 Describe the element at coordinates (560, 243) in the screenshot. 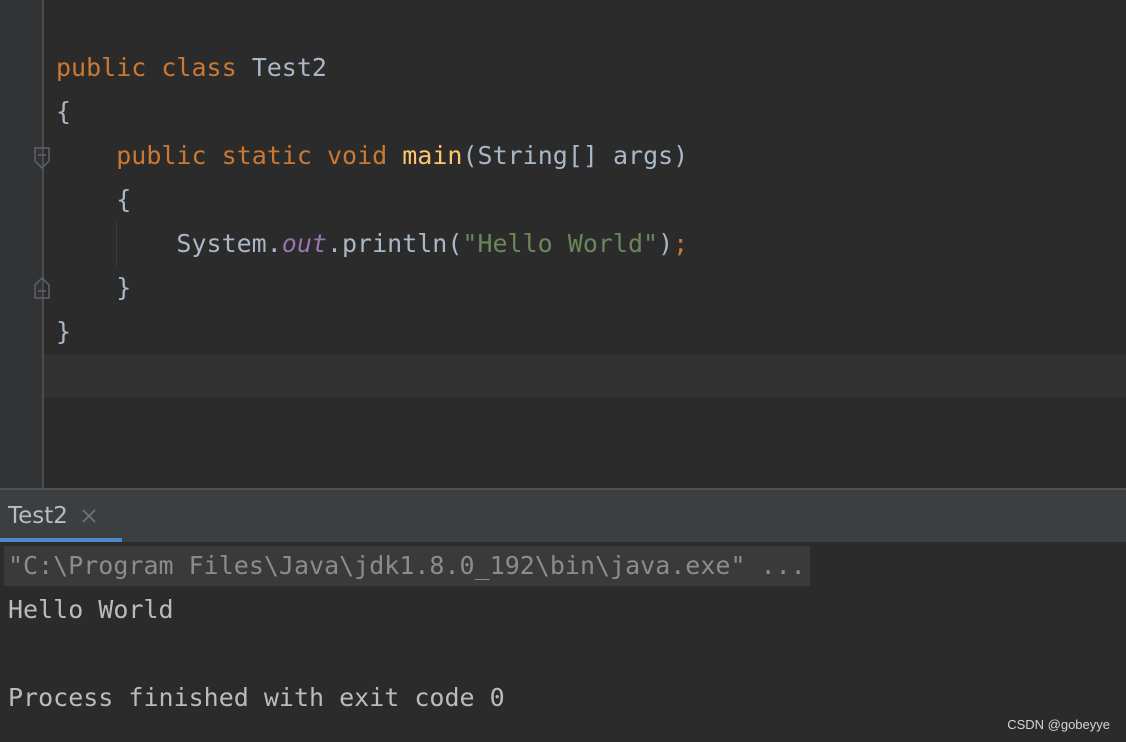

I see `code-token: "Hello World"` at that location.